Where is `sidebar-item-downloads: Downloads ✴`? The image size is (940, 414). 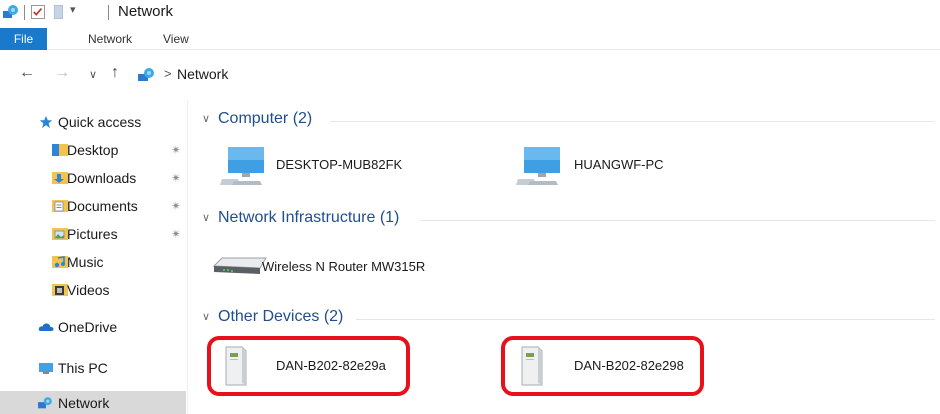
sidebar-item-downloads: Downloads ✴ is located at coordinates (93, 178).